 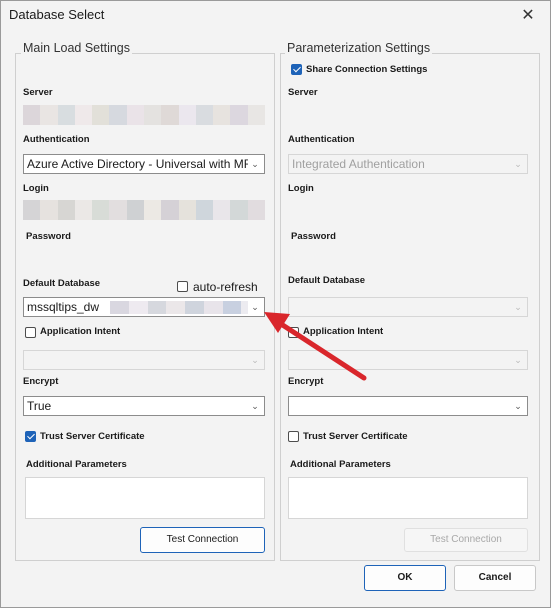 I want to click on param-password-label: Password, so click(x=313, y=236).